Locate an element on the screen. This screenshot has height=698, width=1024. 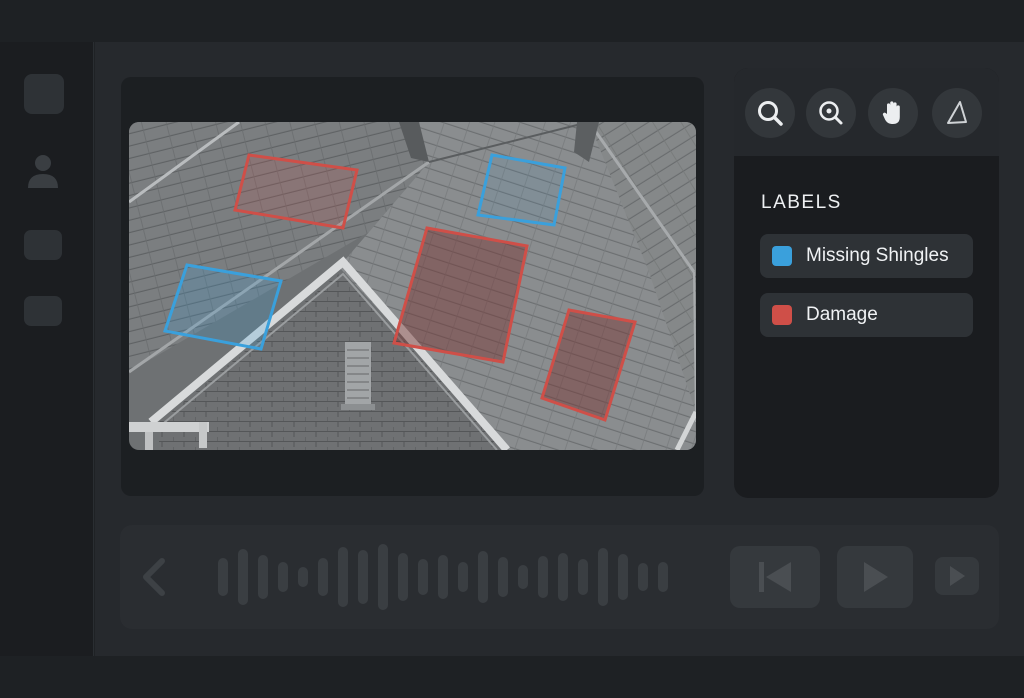
label-damage: Damage is located at coordinates (866, 315).